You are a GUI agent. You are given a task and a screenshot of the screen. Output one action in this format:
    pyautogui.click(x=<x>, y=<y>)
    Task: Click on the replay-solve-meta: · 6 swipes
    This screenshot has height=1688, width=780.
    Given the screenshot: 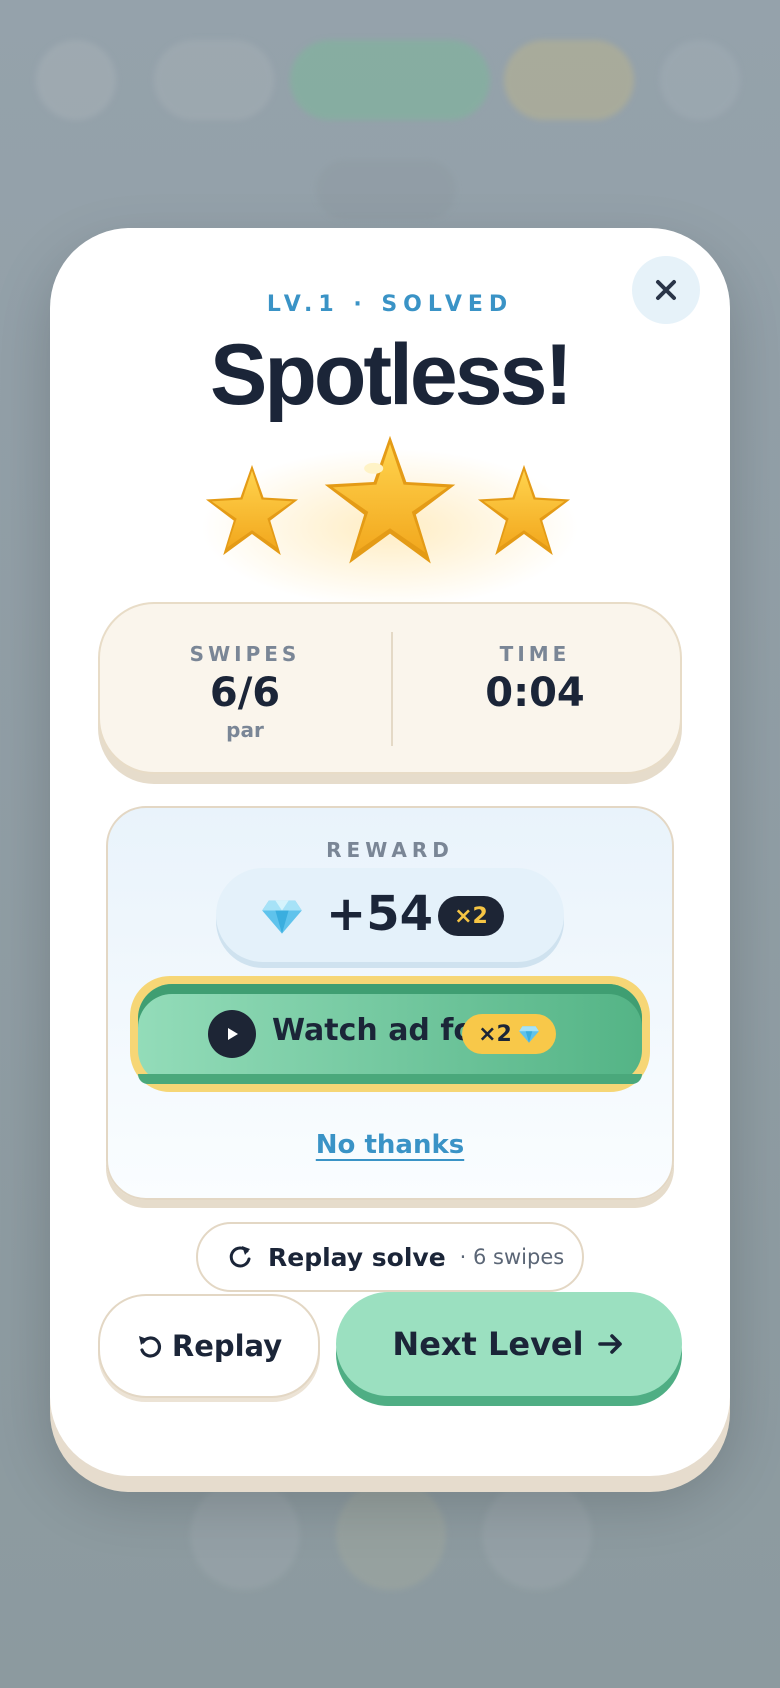 What is the action you would take?
    pyautogui.click(x=512, y=1257)
    